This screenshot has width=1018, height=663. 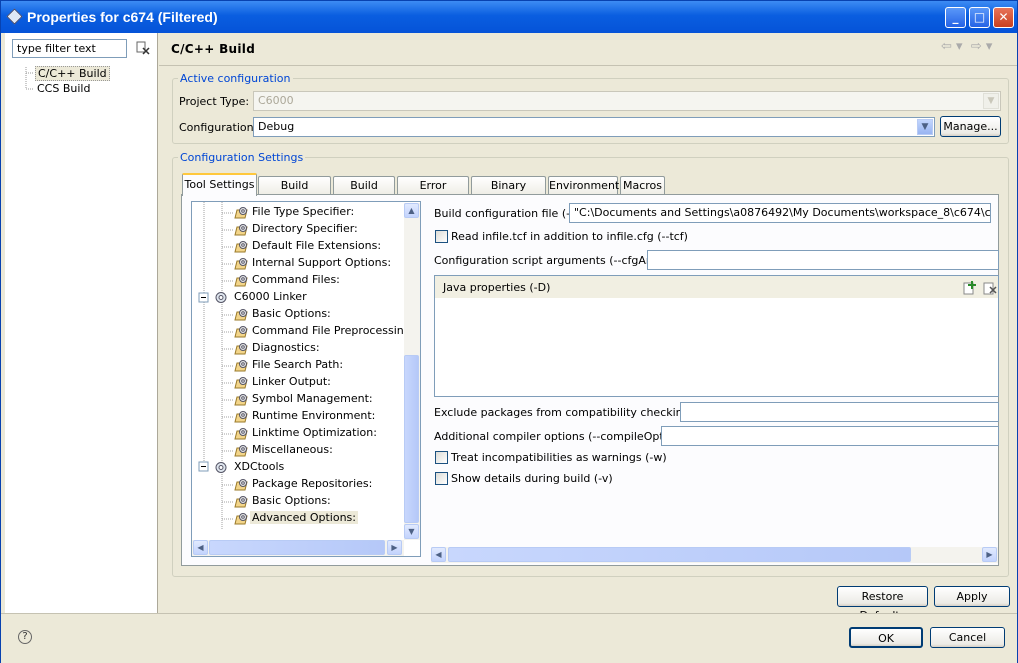 I want to click on clear-filter-icon, so click(x=143, y=48).